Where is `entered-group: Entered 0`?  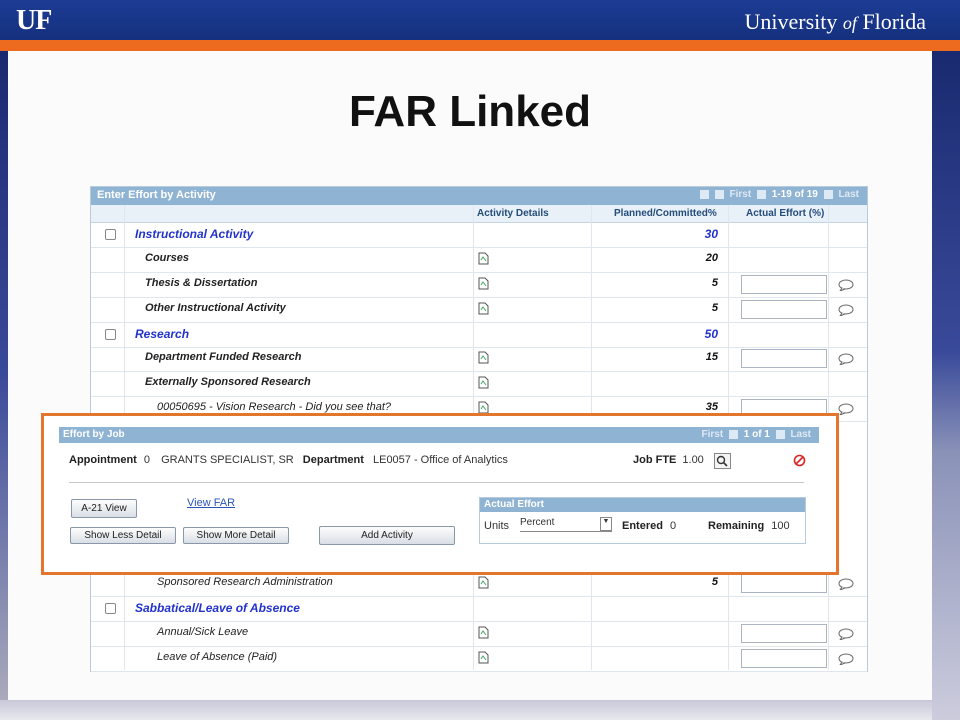
entered-group: Entered 0 is located at coordinates (649, 526).